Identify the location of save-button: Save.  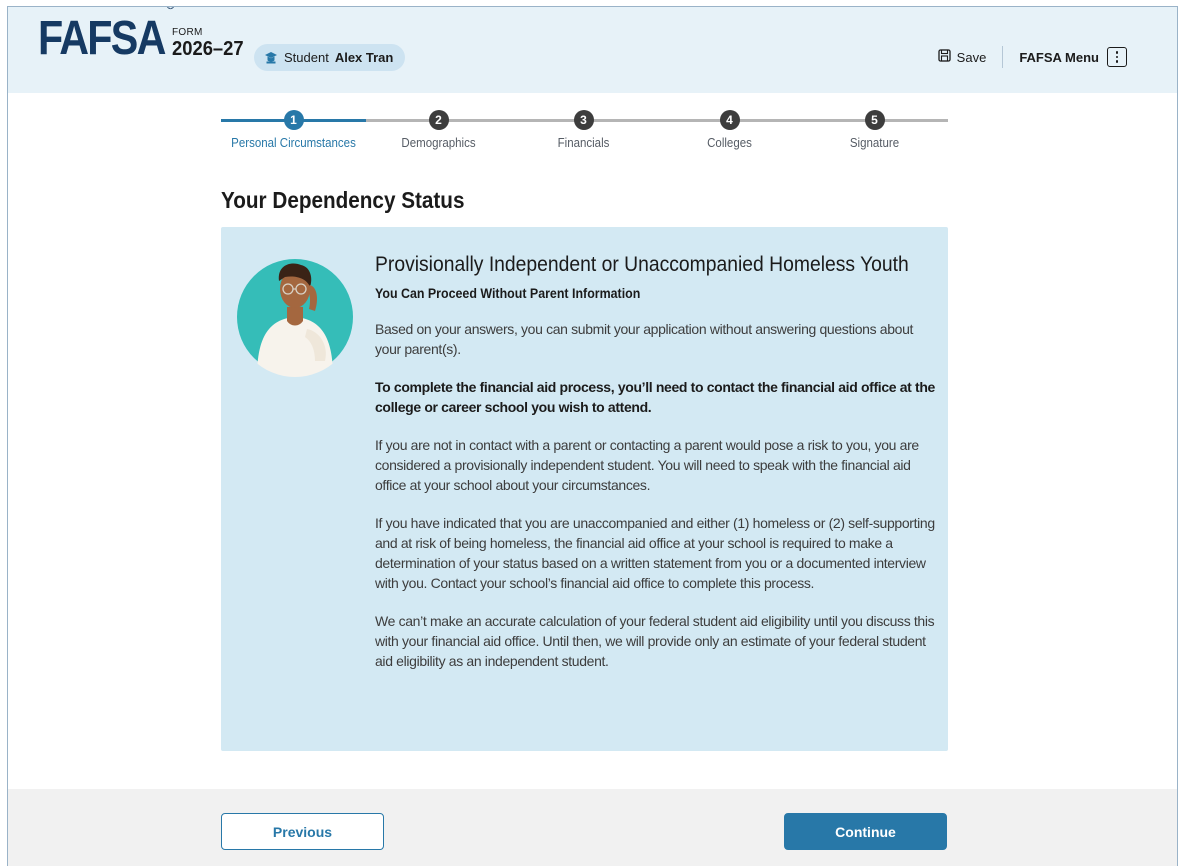
(962, 57).